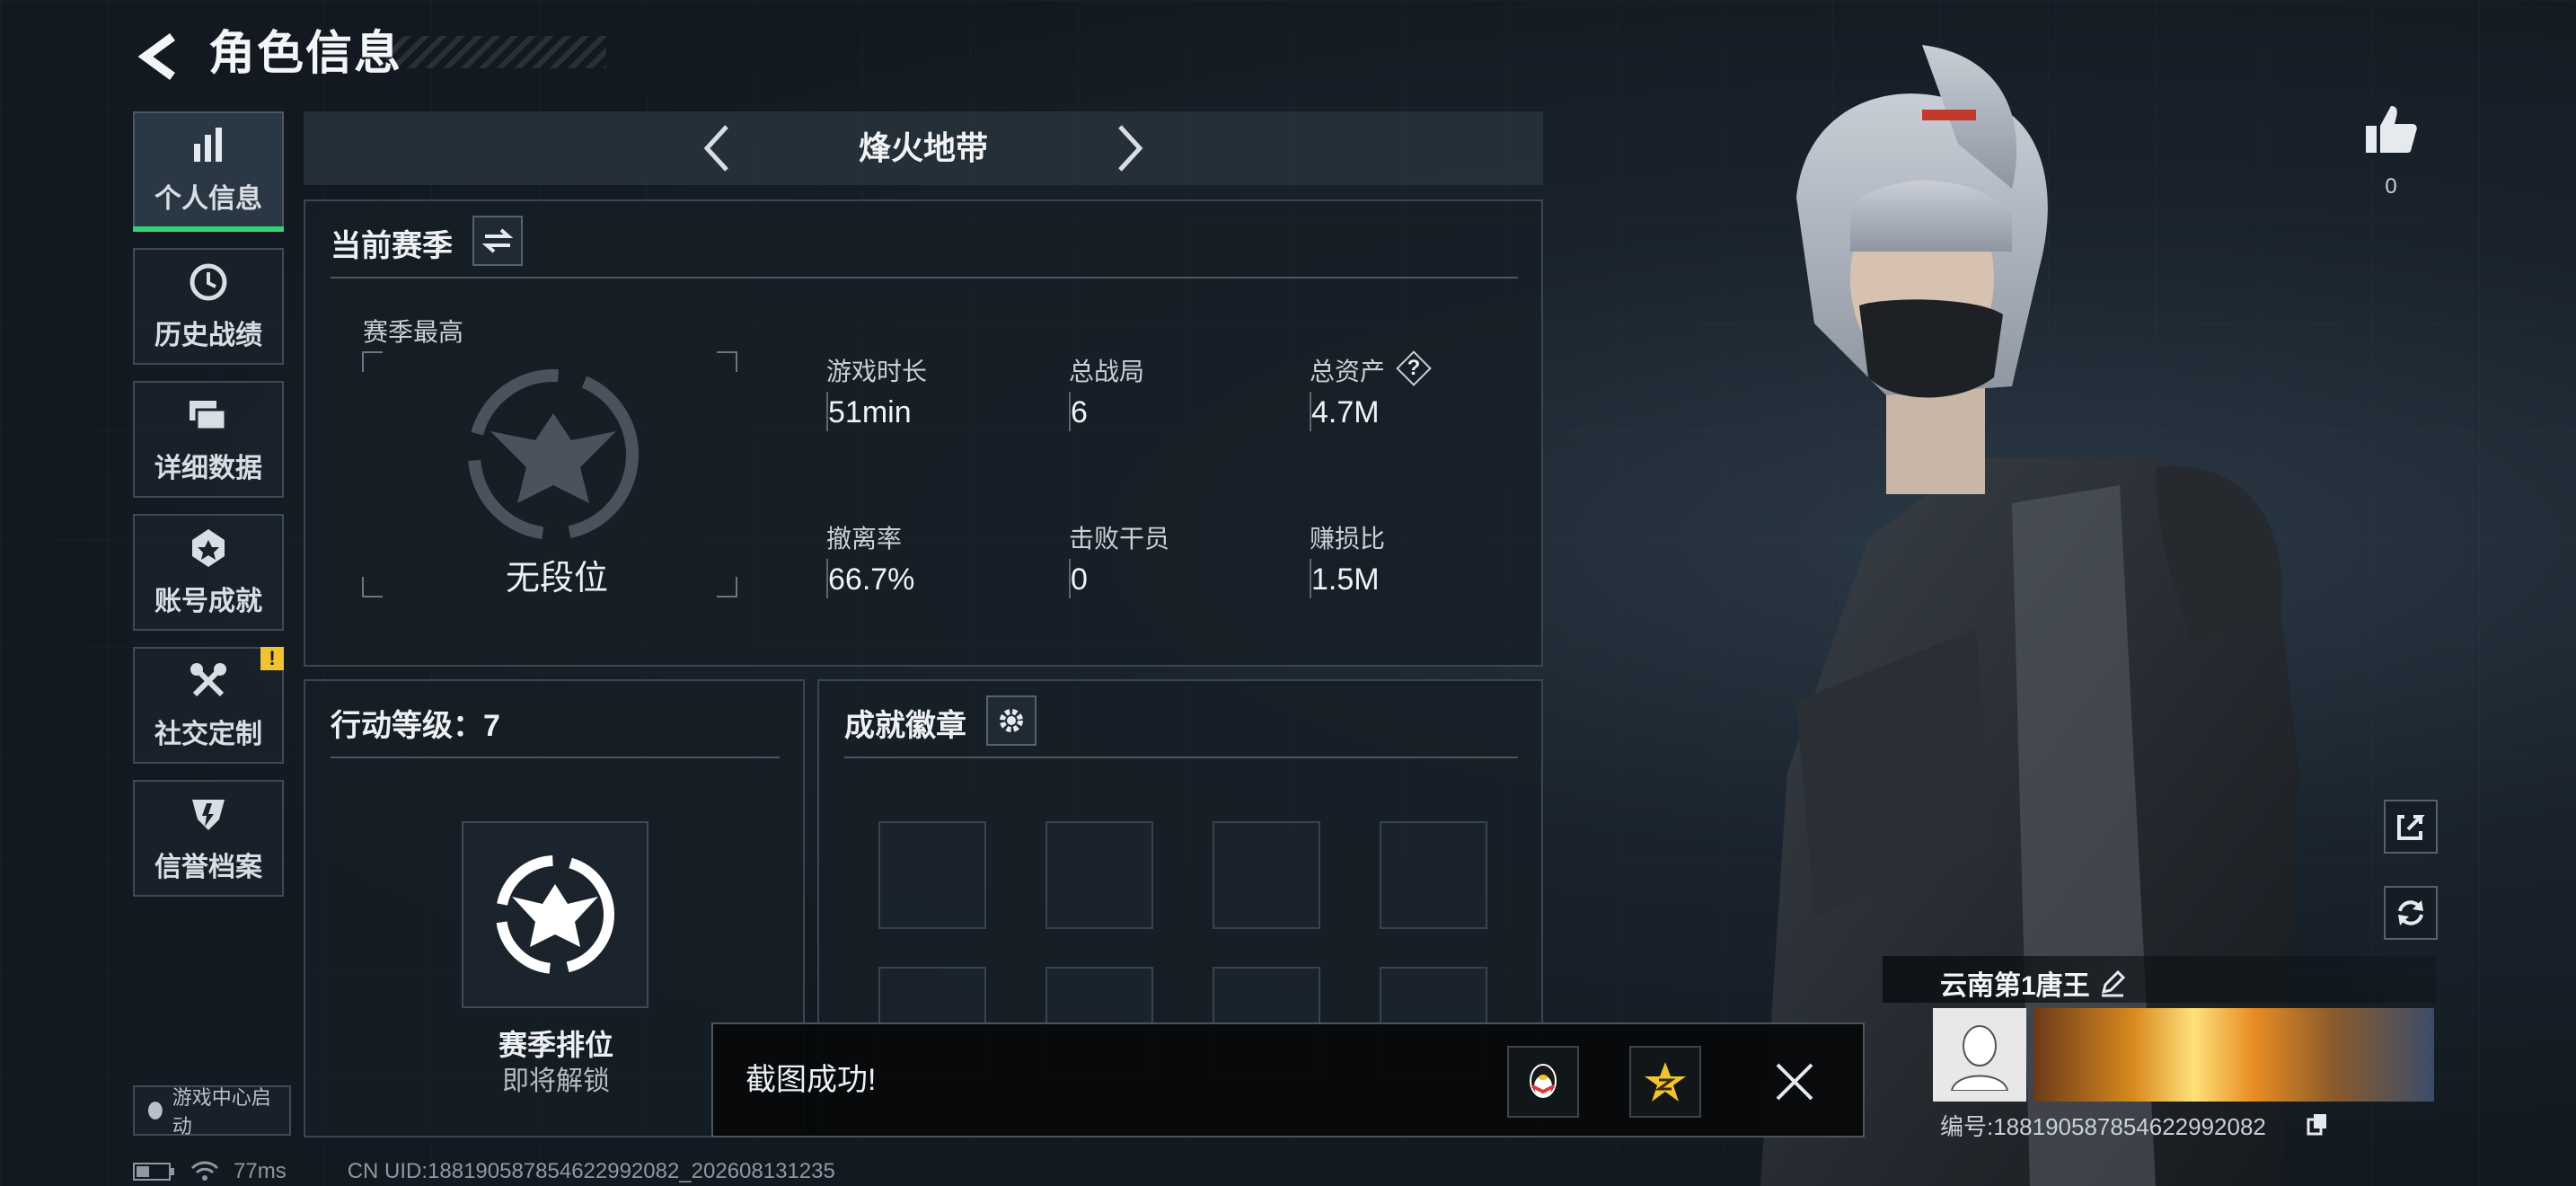  I want to click on history-clock-icon, so click(208, 282).